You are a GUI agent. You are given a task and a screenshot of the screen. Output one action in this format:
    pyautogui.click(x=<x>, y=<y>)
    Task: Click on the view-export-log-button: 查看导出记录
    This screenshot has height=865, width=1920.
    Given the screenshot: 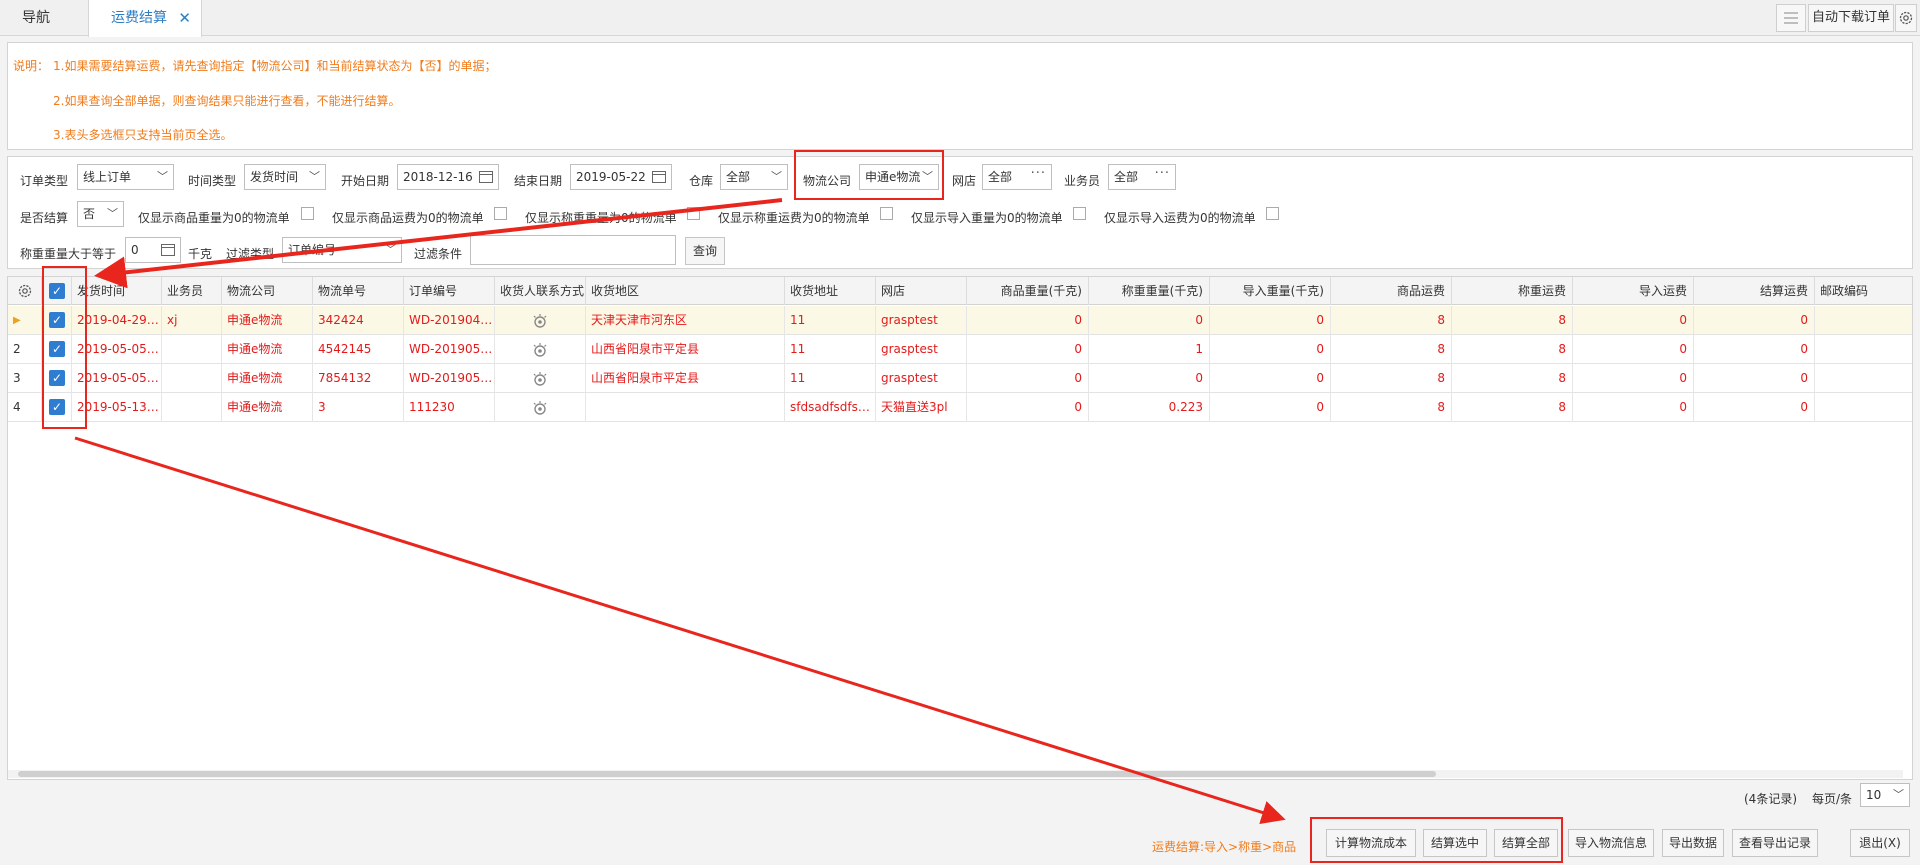 What is the action you would take?
    pyautogui.click(x=1775, y=843)
    